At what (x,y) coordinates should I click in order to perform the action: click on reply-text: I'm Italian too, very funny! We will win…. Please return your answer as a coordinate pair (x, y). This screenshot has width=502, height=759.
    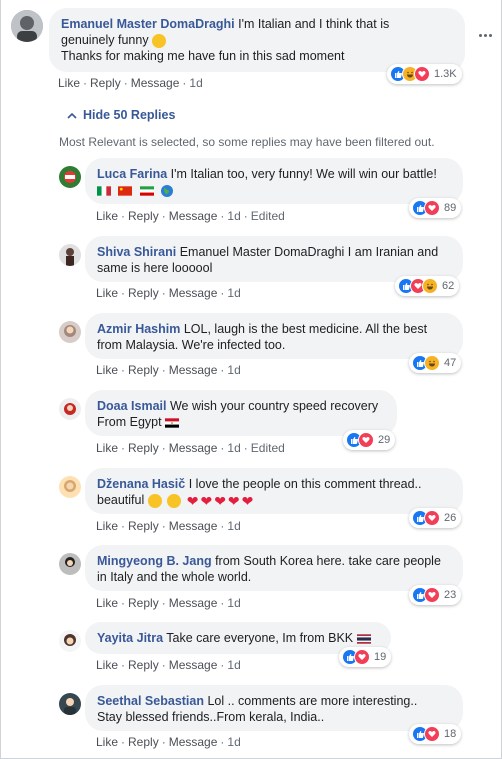
    Looking at the image, I should click on (303, 174).